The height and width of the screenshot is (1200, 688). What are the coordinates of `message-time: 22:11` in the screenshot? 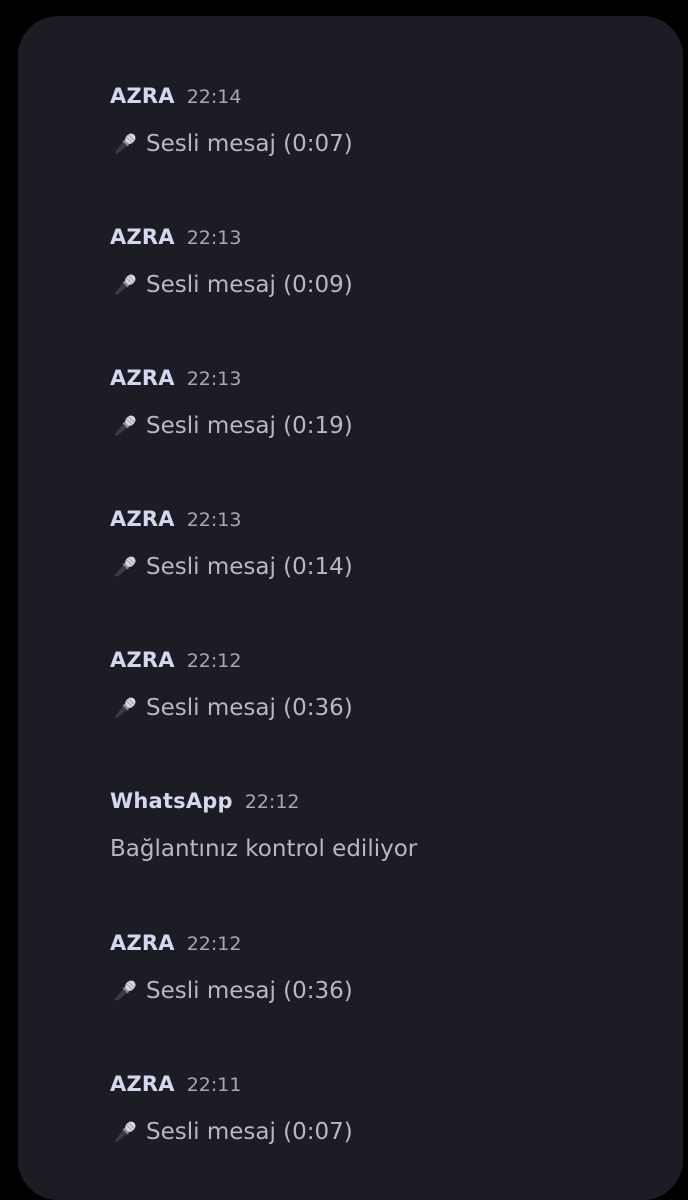 It's located at (214, 1085).